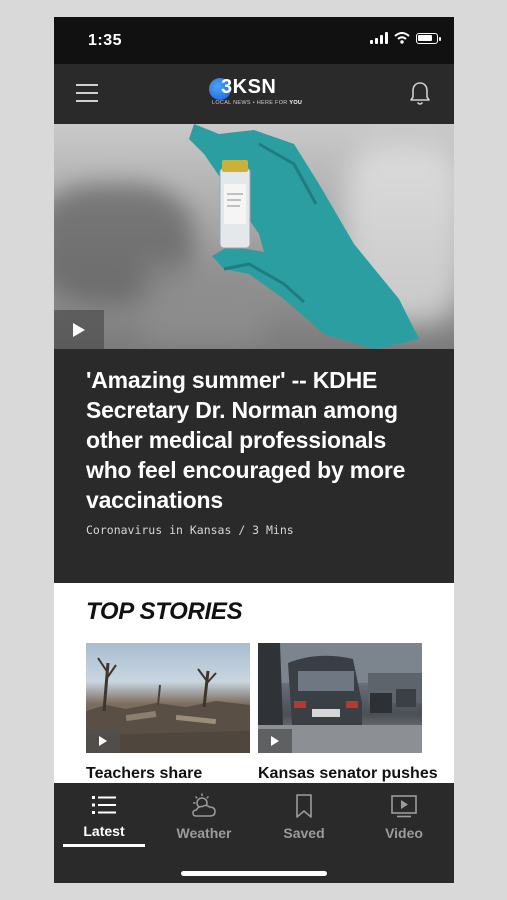 The height and width of the screenshot is (900, 507). I want to click on tab-weather: Weather, so click(204, 817).